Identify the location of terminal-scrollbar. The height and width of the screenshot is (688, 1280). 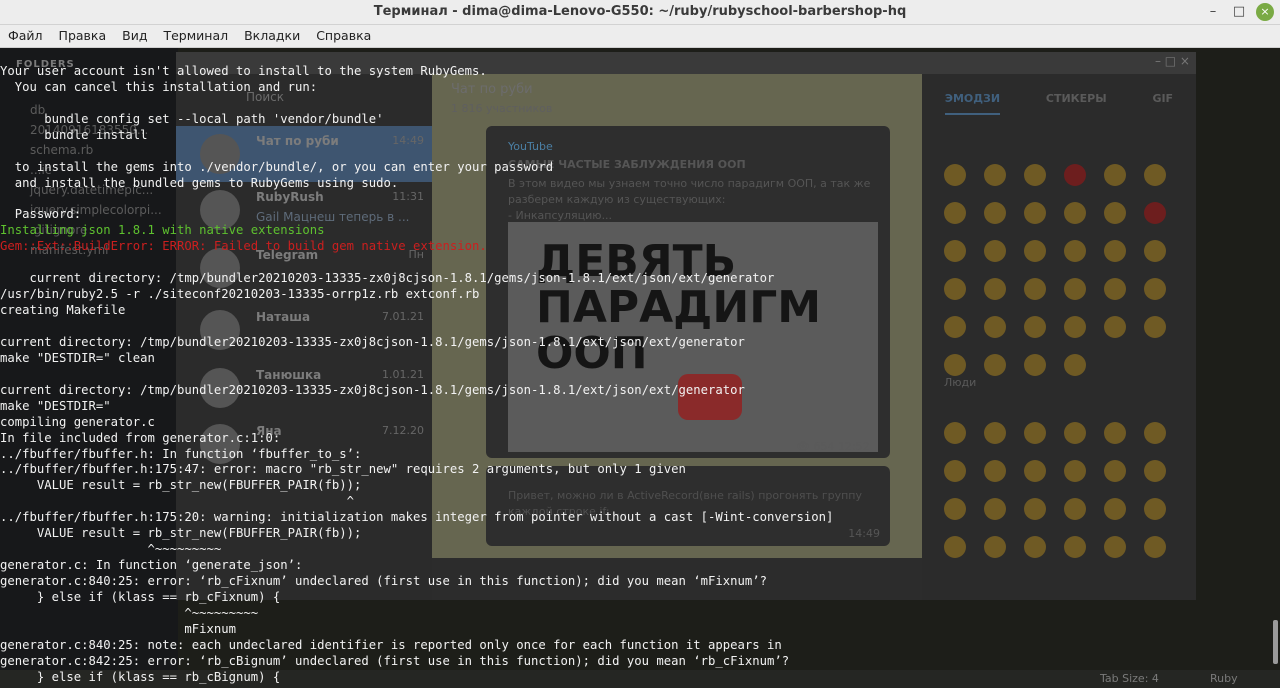
(1275, 642).